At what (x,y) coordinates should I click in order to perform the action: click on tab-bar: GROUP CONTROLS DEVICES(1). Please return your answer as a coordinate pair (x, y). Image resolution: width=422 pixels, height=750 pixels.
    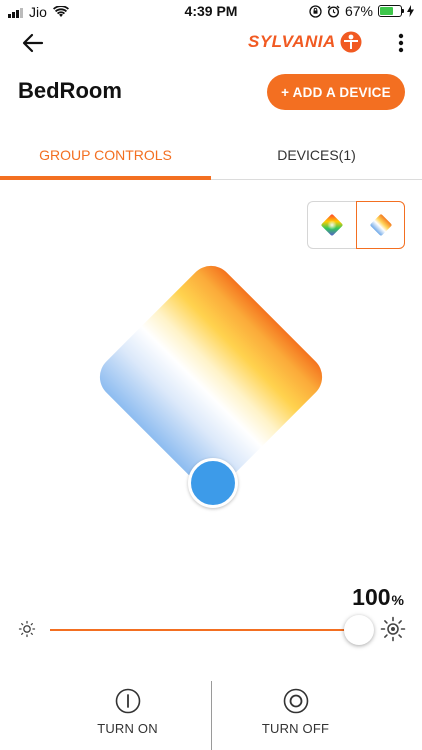
    Looking at the image, I should click on (211, 155).